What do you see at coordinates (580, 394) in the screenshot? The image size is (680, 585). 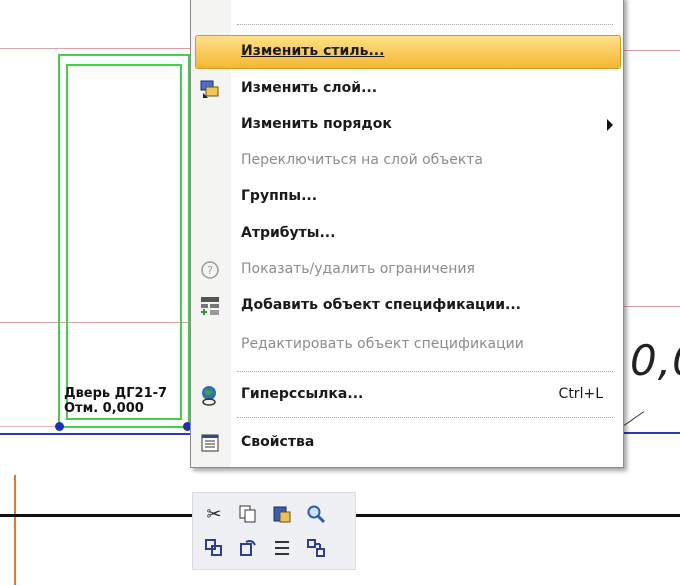 I see `menu-item-shortcut: Ctrl+L` at bounding box center [580, 394].